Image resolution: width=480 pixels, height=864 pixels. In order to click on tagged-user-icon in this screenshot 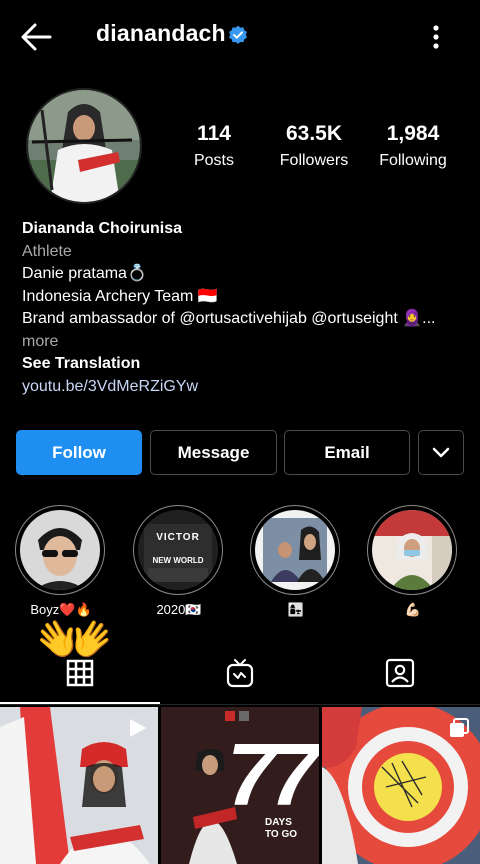, I will do `click(400, 673)`.